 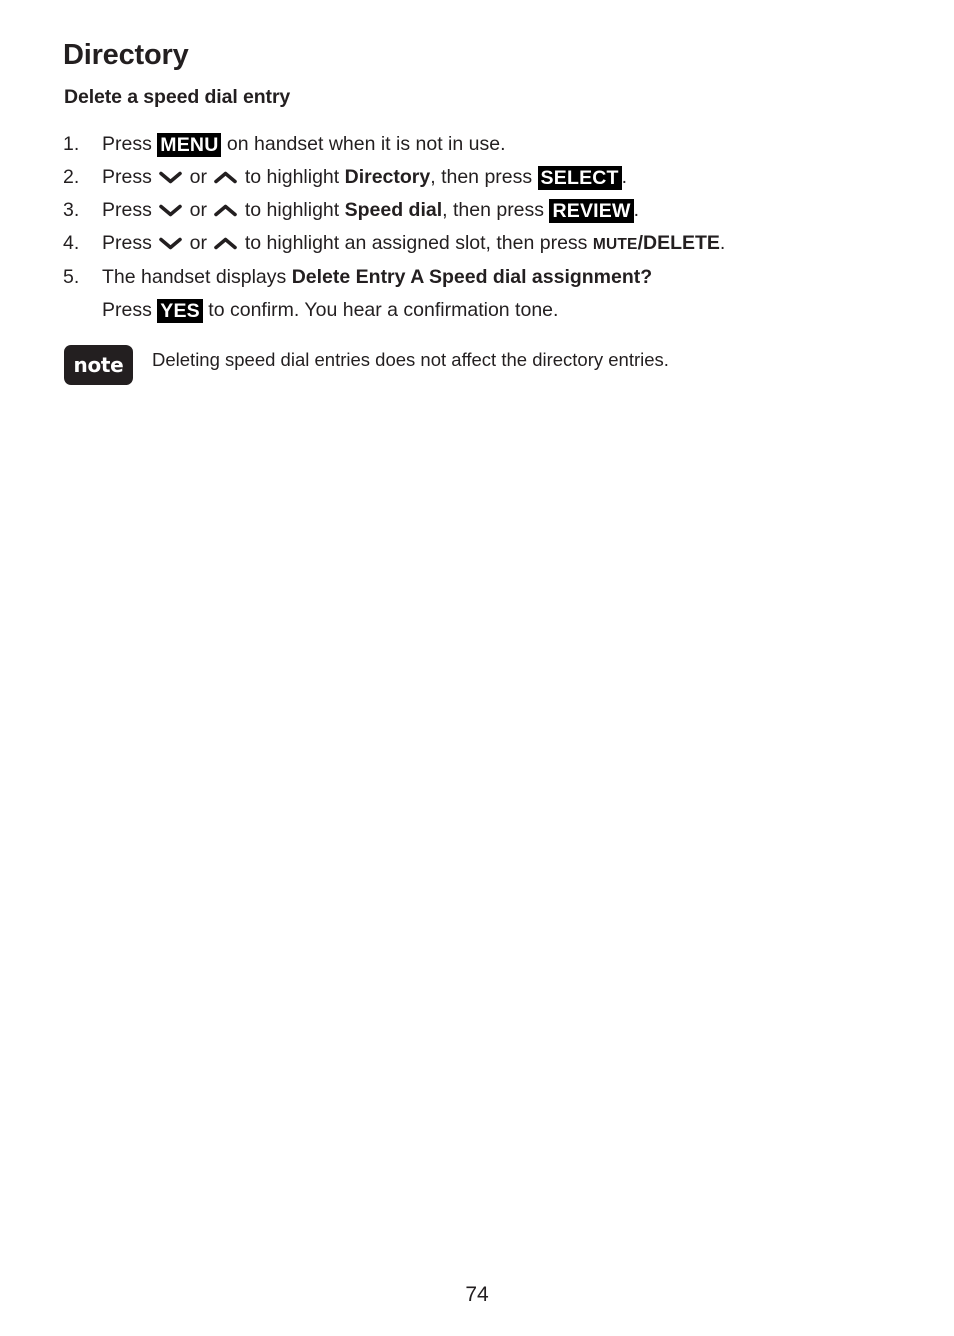 I want to click on softkey-label-select: SELECT, so click(x=579, y=178).